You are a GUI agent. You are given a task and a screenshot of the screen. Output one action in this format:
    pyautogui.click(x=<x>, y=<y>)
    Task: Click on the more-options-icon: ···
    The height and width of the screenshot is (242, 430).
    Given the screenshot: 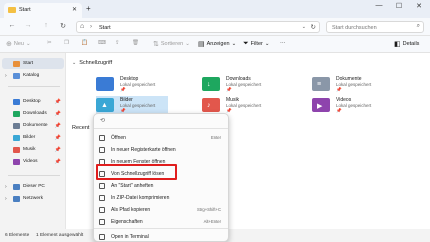 What is the action you would take?
    pyautogui.click(x=283, y=43)
    